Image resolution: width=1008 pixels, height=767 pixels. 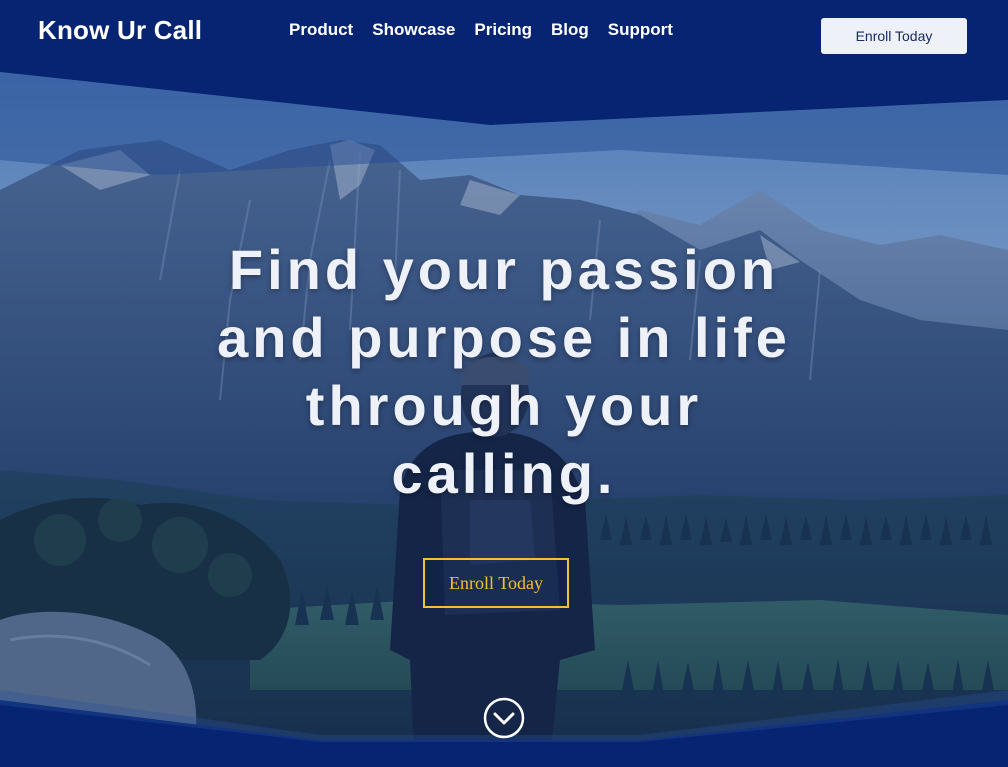 I want to click on nav-links: Product Showcase Pricing Blog Support, so click(x=490, y=30).